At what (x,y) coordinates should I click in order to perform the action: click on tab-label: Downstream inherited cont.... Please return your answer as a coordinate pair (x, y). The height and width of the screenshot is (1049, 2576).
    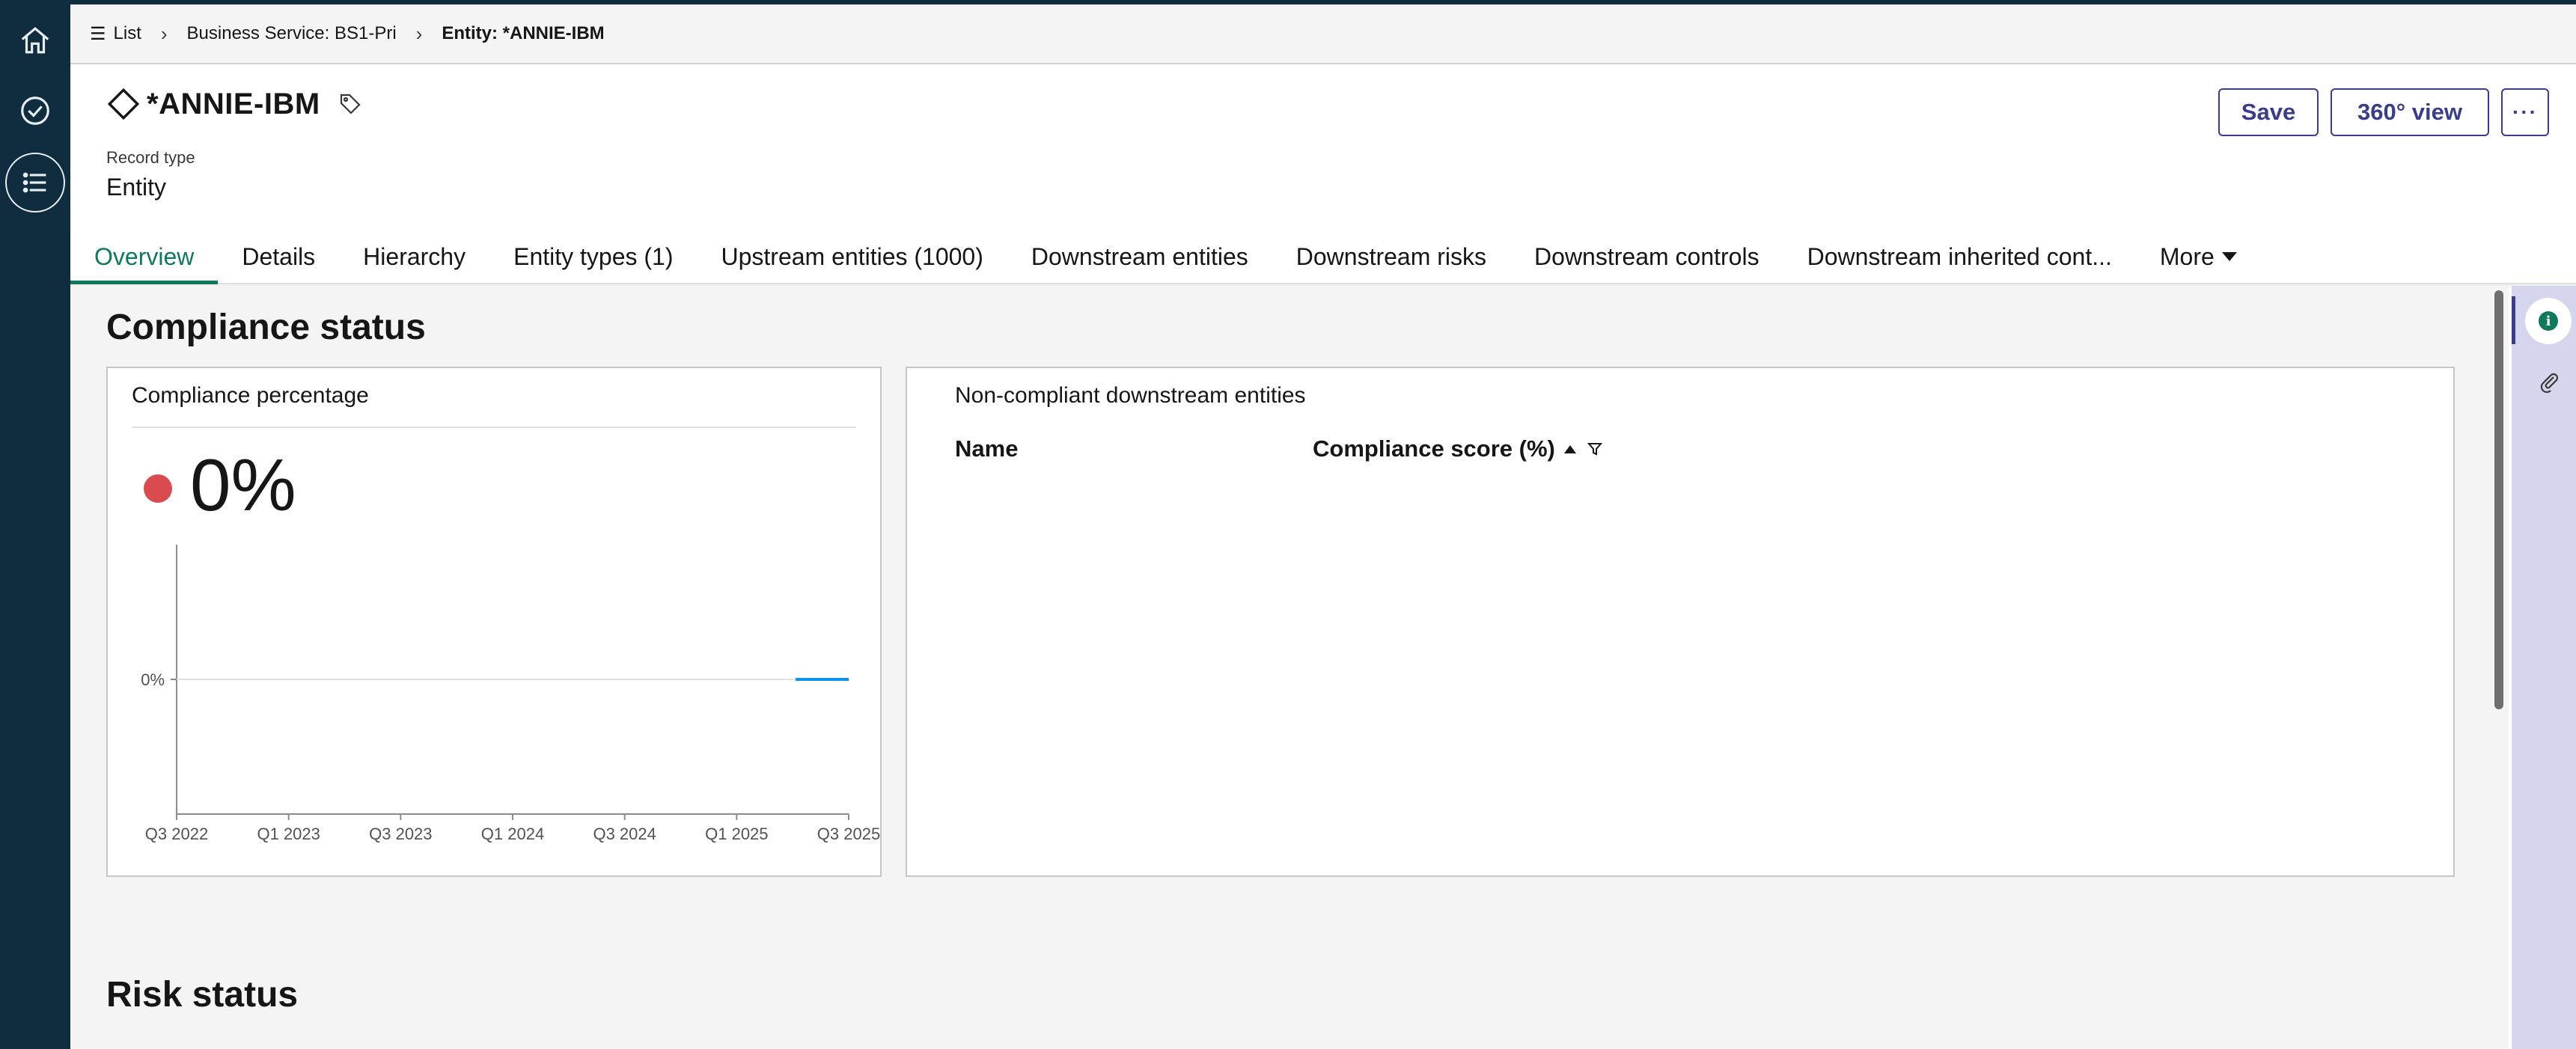
    Looking at the image, I should click on (1960, 256).